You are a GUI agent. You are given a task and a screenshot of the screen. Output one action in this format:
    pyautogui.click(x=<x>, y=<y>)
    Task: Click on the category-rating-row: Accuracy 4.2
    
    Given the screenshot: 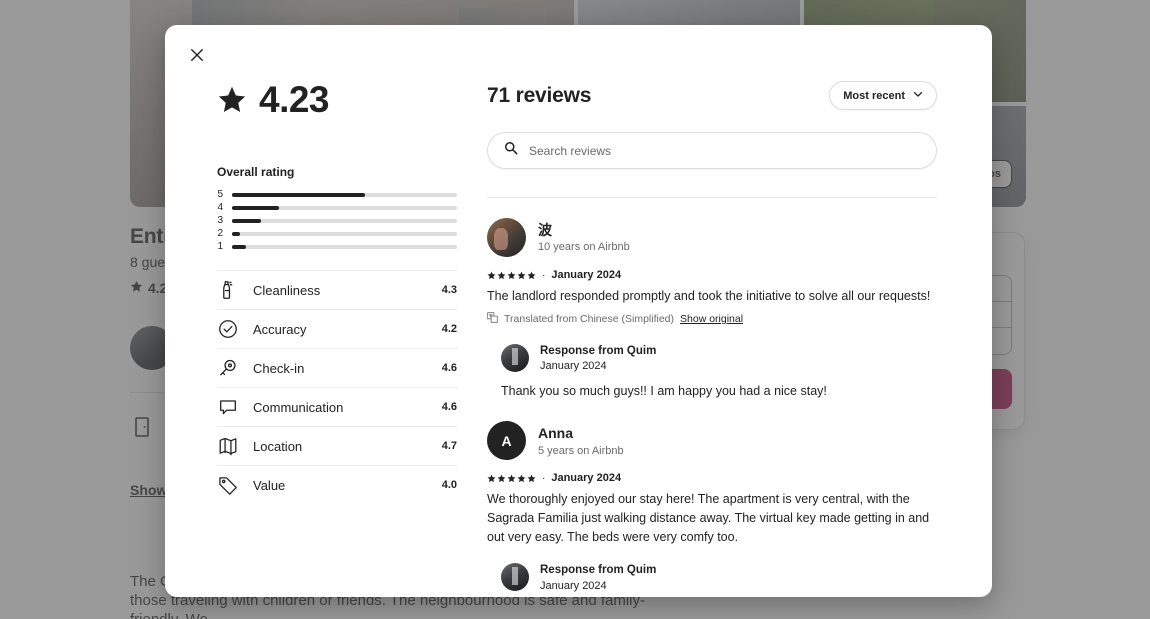 What is the action you would take?
    pyautogui.click(x=337, y=328)
    